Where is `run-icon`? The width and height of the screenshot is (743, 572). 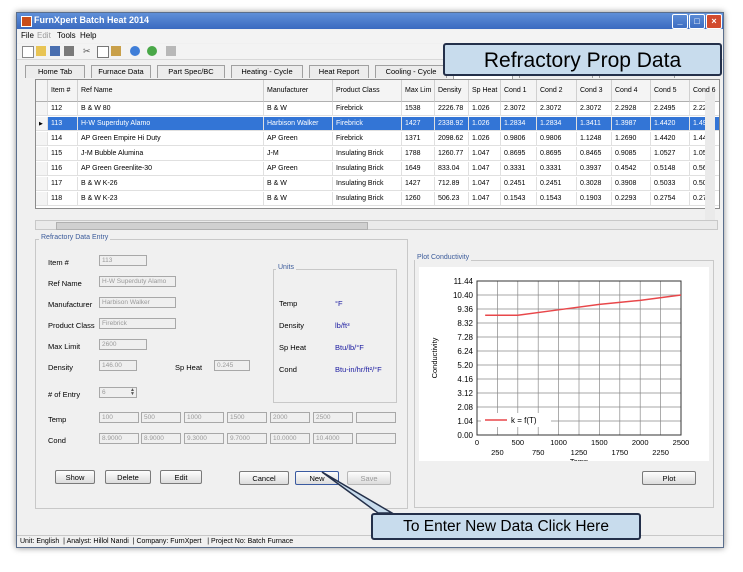
run-icon is located at coordinates (152, 51).